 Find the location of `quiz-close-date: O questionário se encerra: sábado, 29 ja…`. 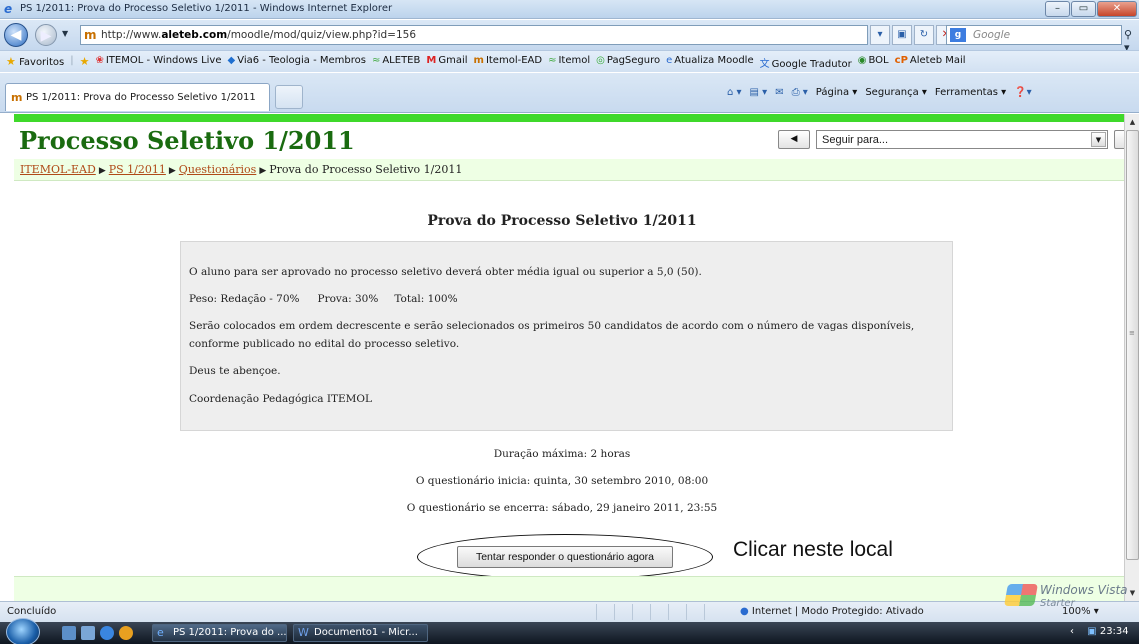

quiz-close-date: O questionário se encerra: sábado, 29 ja… is located at coordinates (562, 508).